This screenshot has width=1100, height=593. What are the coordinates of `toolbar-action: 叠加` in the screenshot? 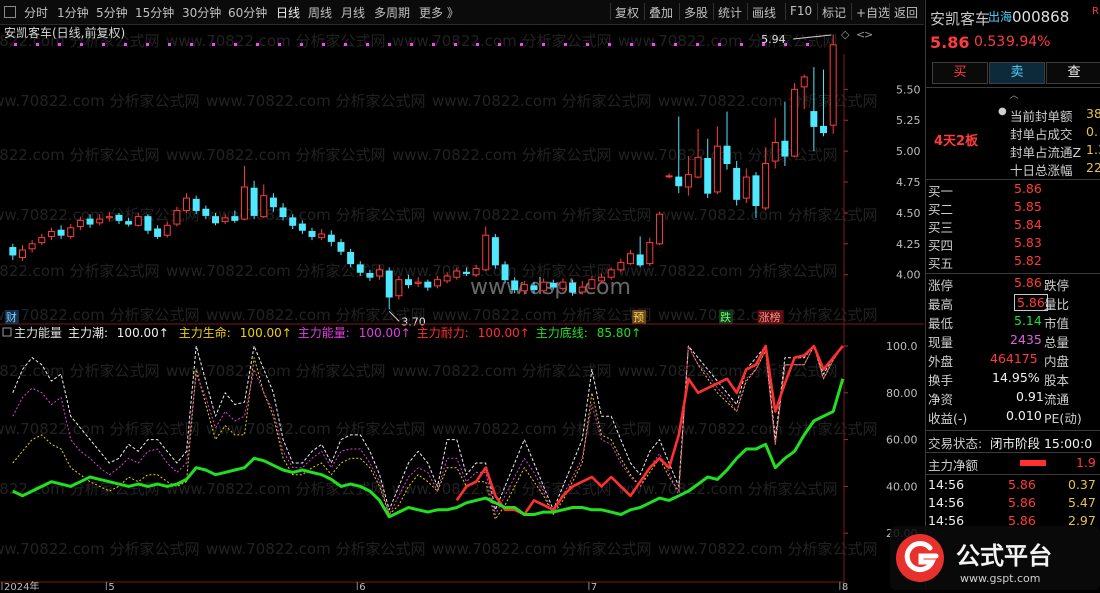 It's located at (661, 12).